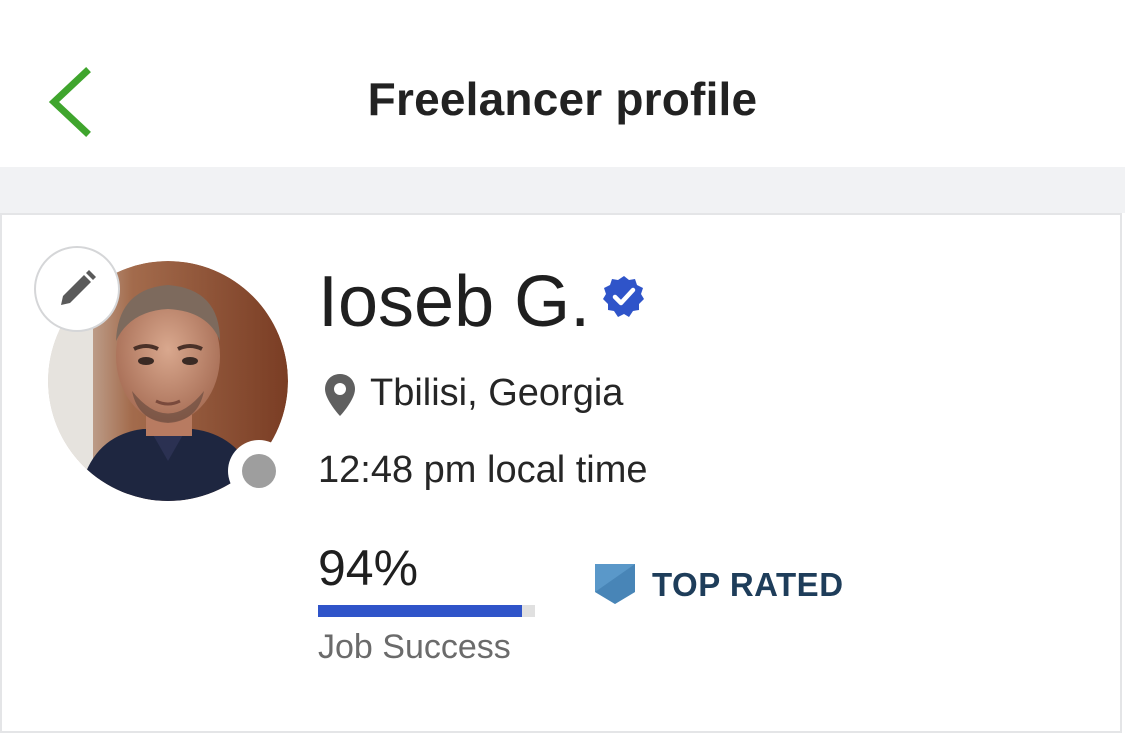  I want to click on top-rated-badge-label: TOP RATED, so click(748, 584).